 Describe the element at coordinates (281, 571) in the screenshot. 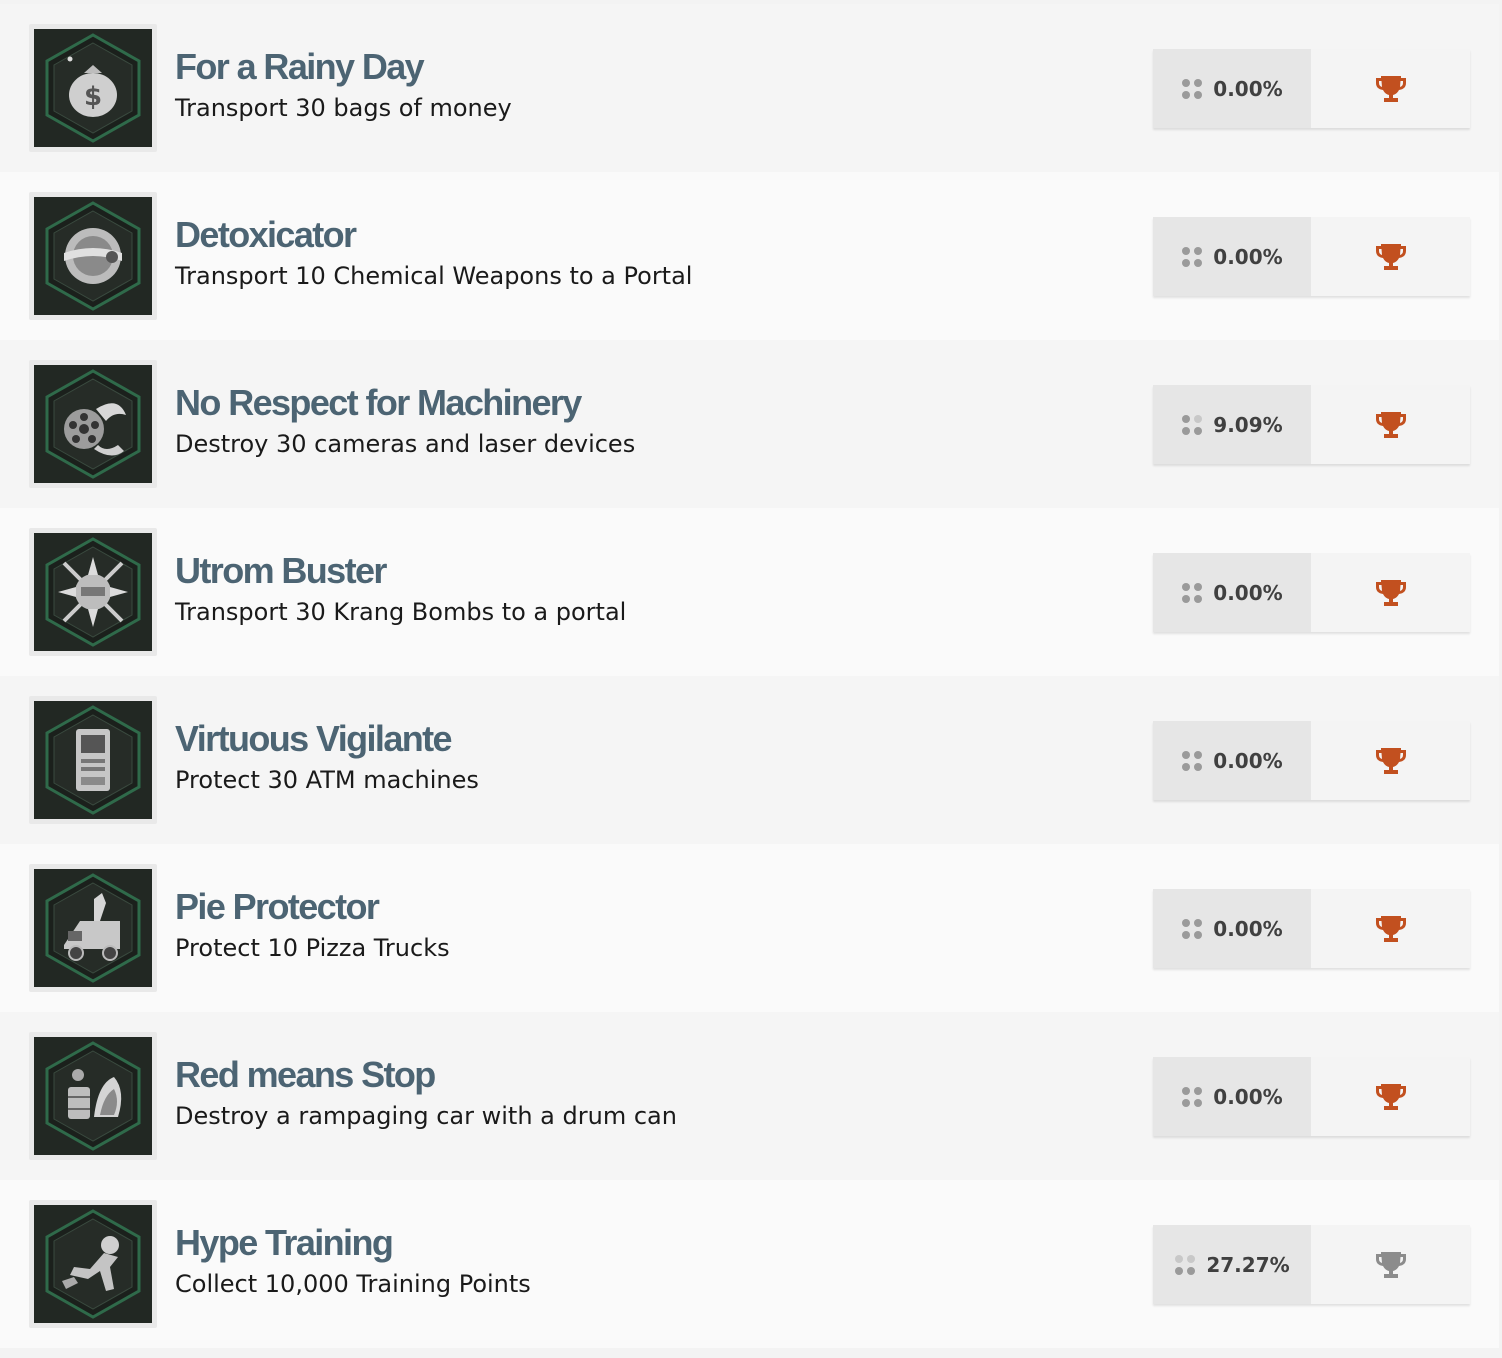

I see `achievement-title: Utrom Buster` at that location.